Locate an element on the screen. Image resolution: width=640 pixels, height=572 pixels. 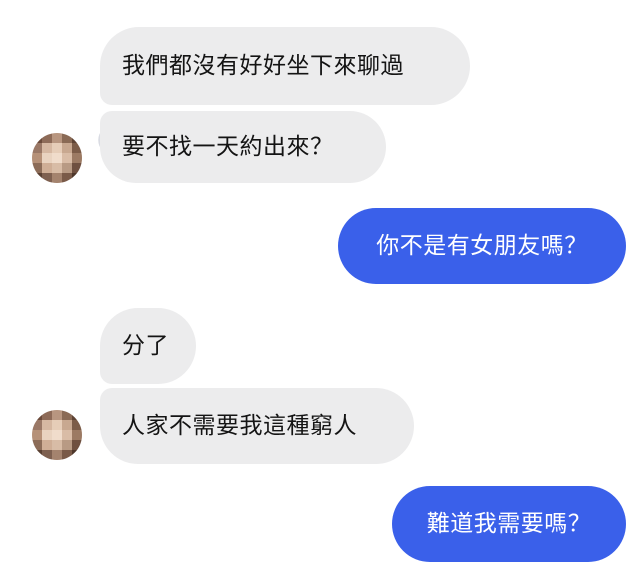
message-text: 你不是有女朋友嗎？ is located at coordinates (482, 245).